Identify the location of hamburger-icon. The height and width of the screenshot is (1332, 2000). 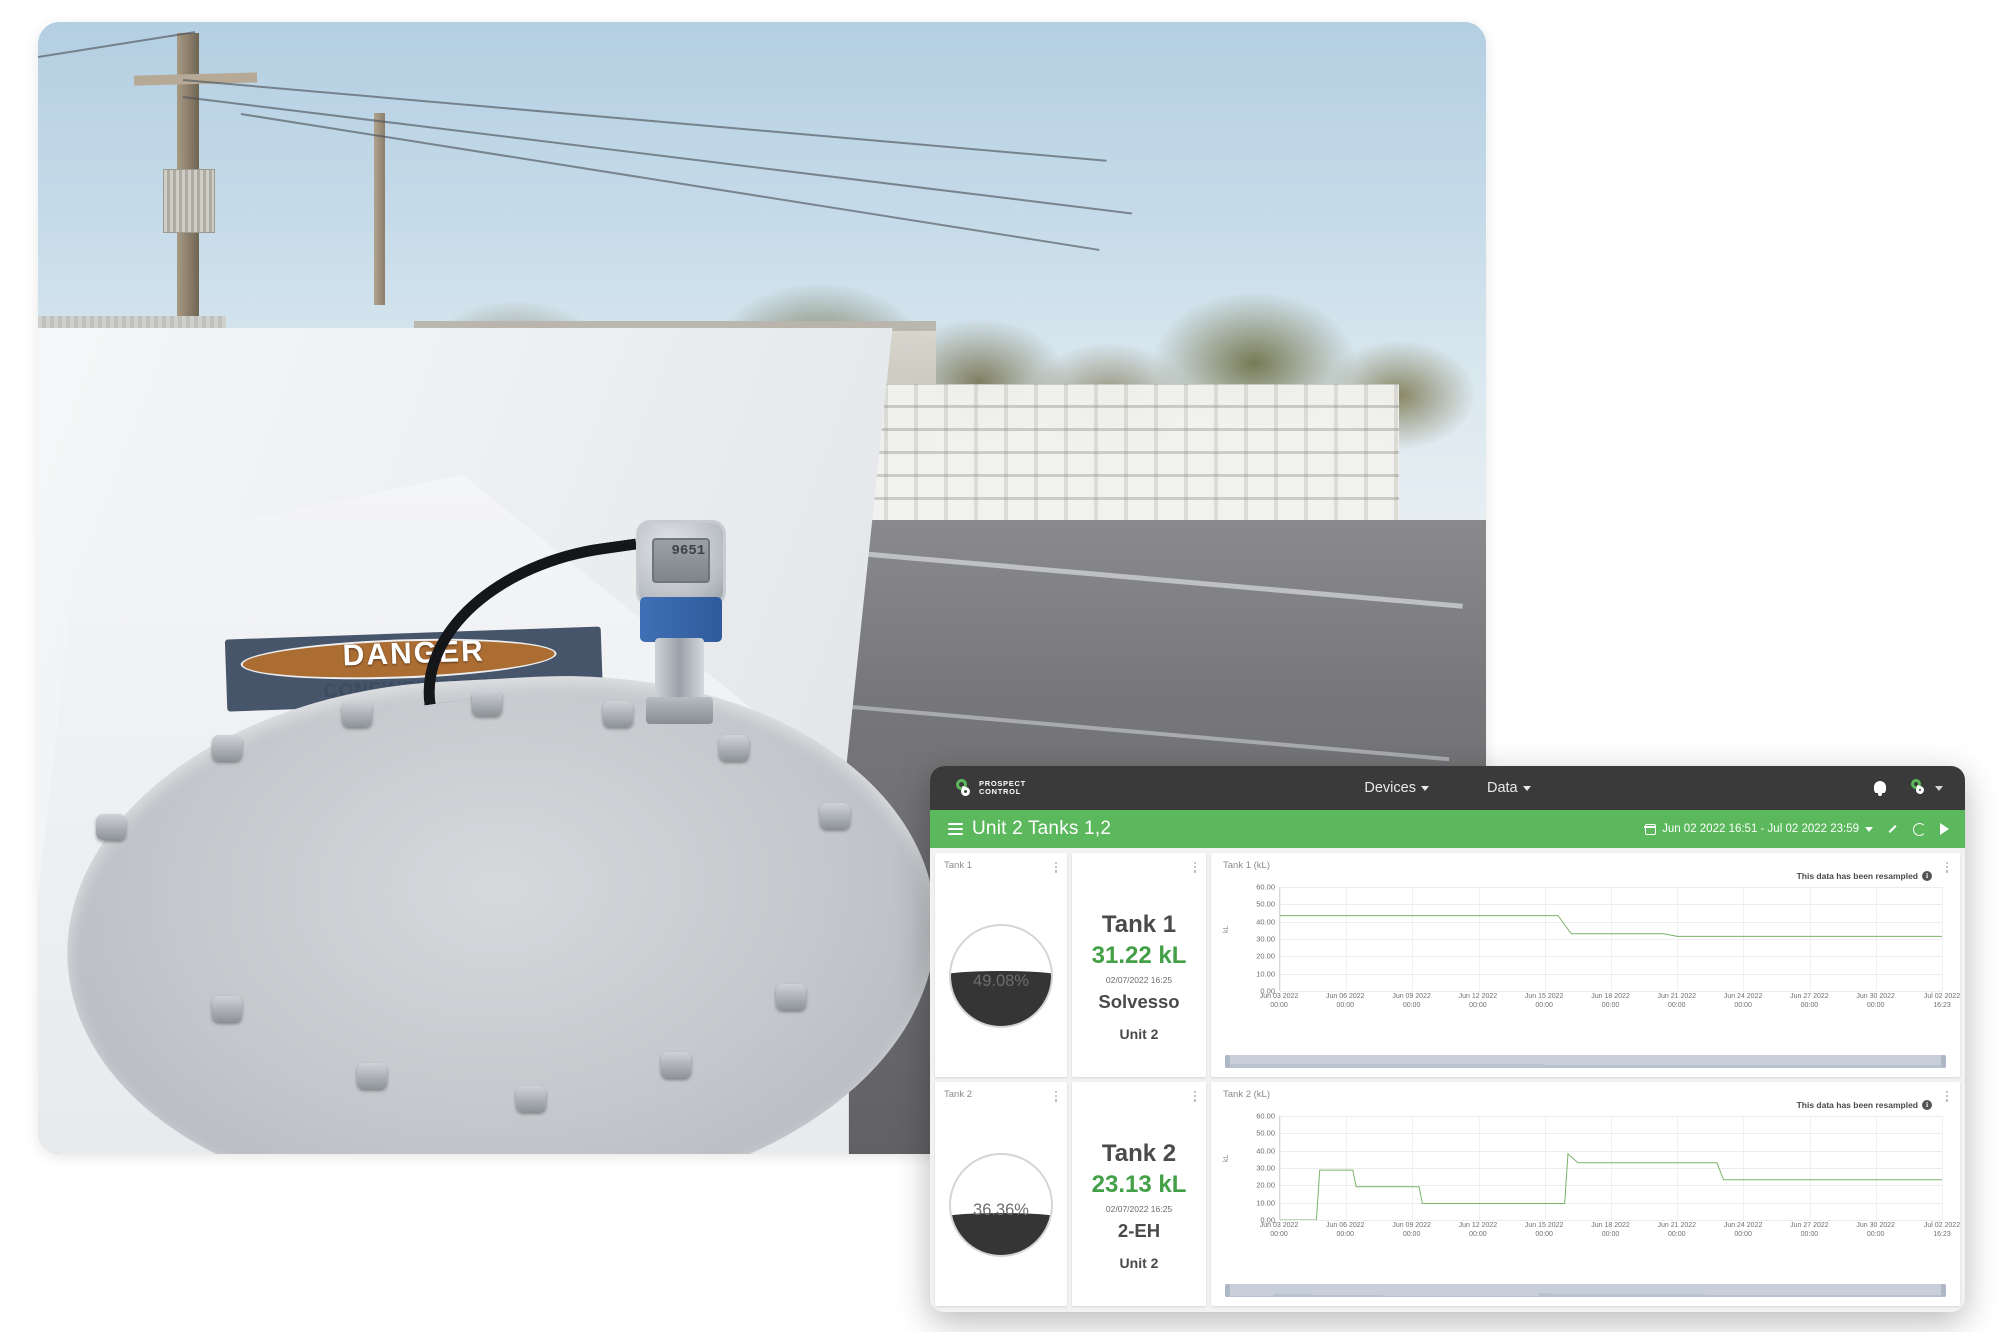
(955, 829).